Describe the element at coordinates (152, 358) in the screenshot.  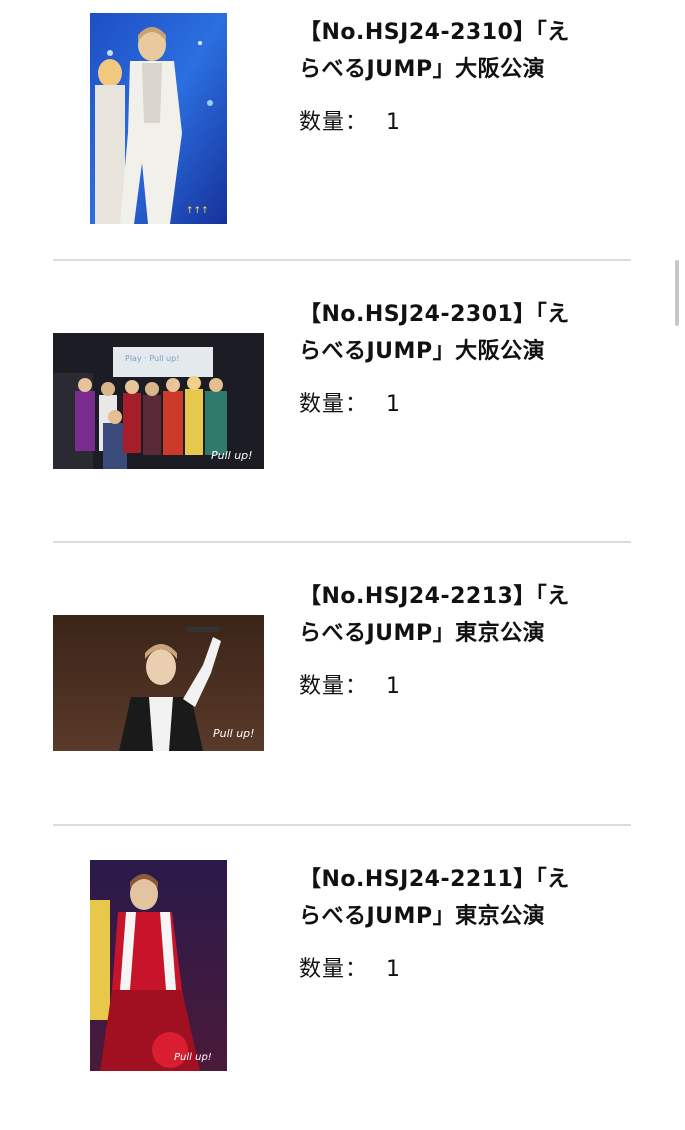
I see `svg-text: Play · Pull up!` at that location.